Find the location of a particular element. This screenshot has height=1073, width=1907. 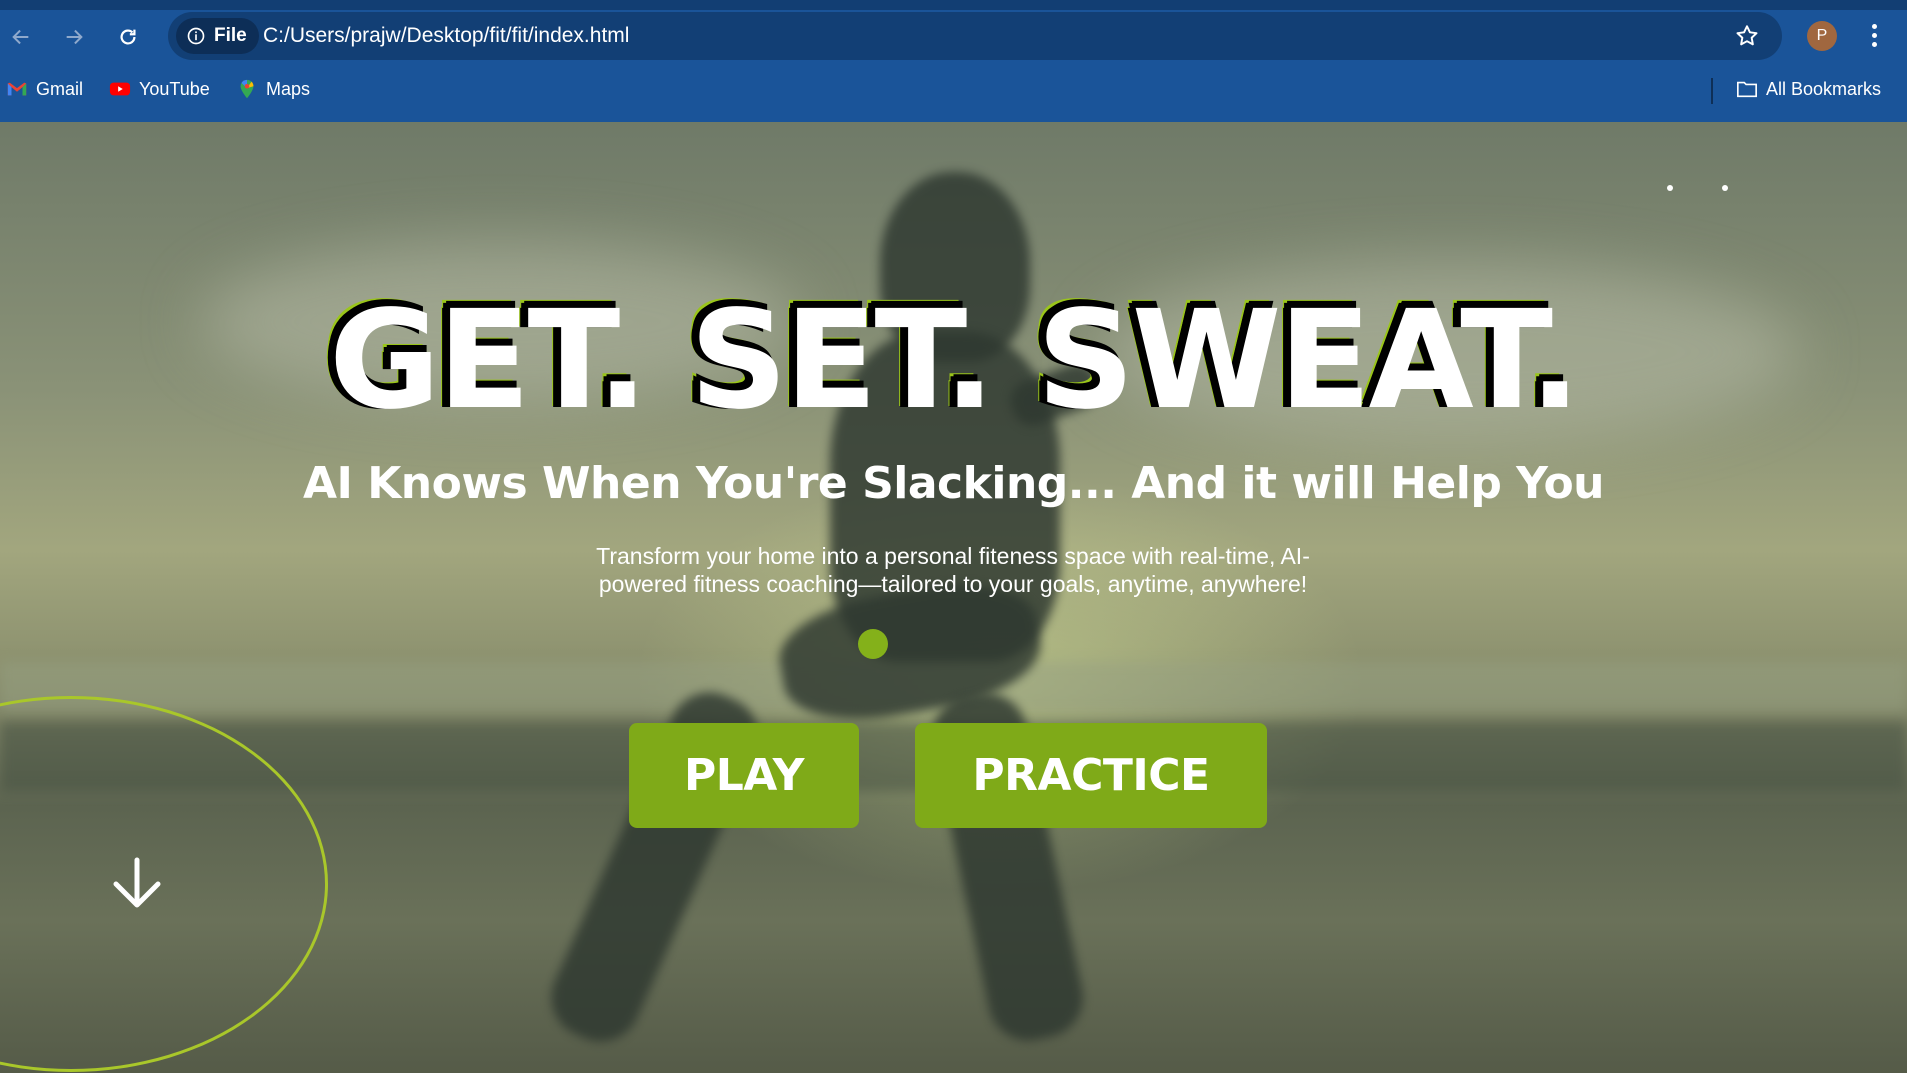

hero-headline: GET. SET. SWEAT. is located at coordinates (955, 361).